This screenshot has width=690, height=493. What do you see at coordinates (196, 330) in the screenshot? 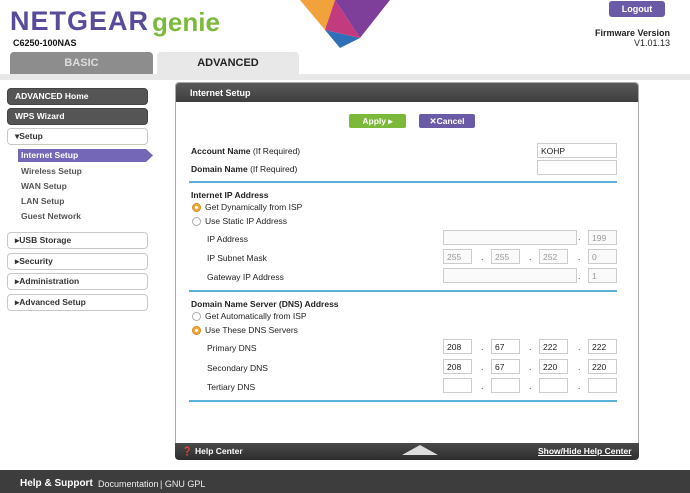
I see `dns-manual-radio` at bounding box center [196, 330].